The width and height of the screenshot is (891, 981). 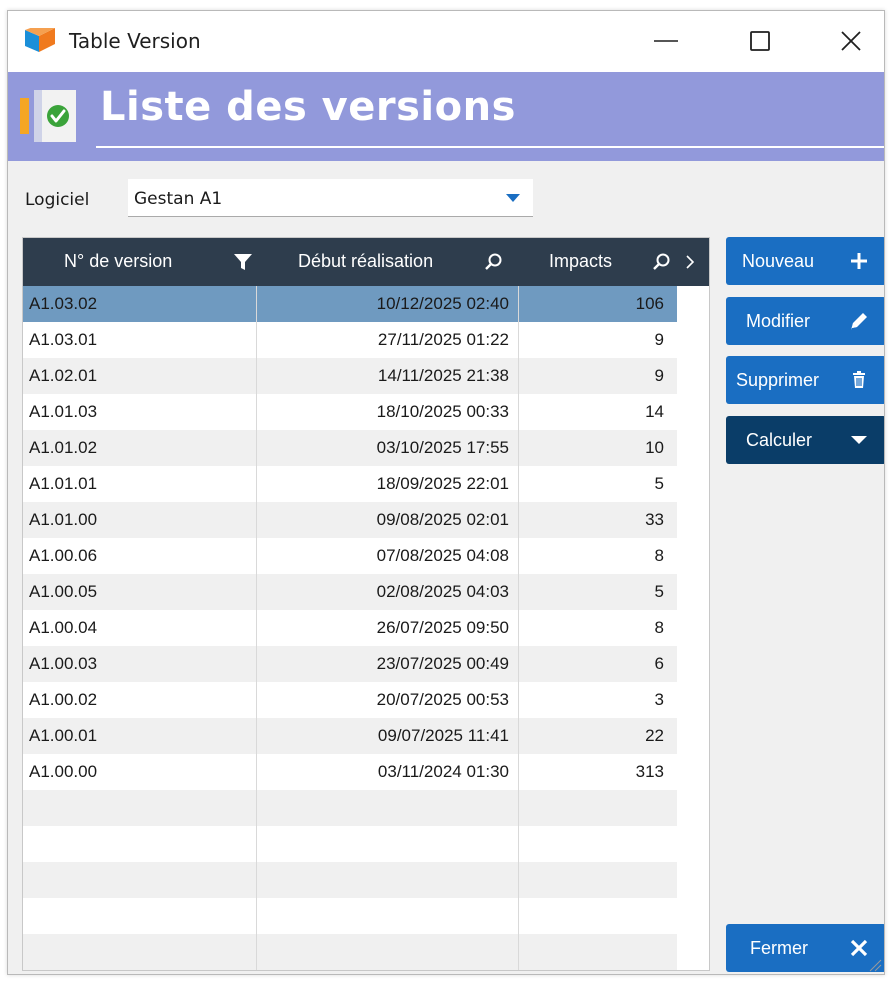 What do you see at coordinates (513, 198) in the screenshot?
I see `dropdown-arrow-icon` at bounding box center [513, 198].